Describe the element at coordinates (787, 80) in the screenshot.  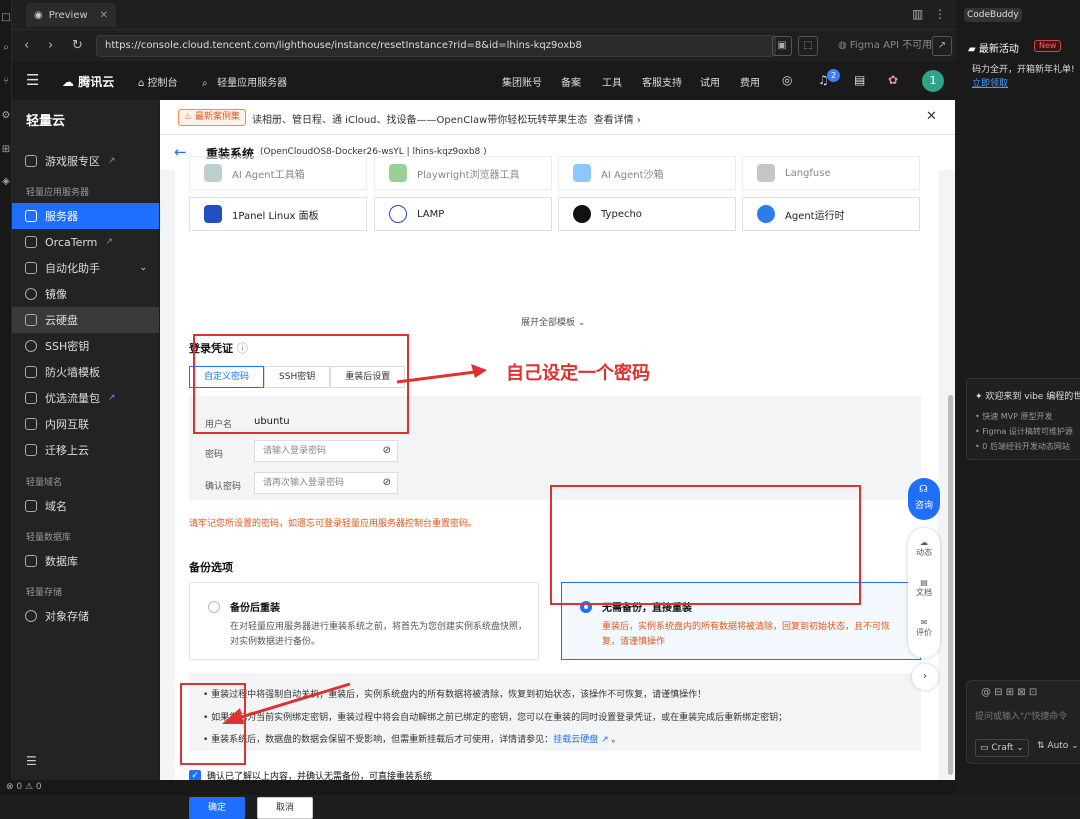
I see `compass-icon: ◎` at that location.